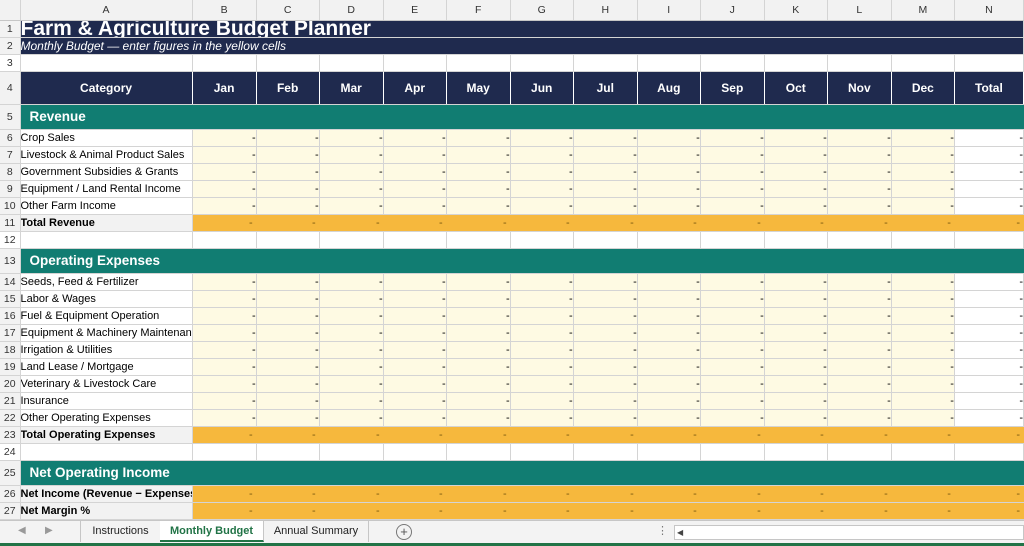 The image size is (1024, 546). I want to click on header-month: Oct, so click(796, 88).